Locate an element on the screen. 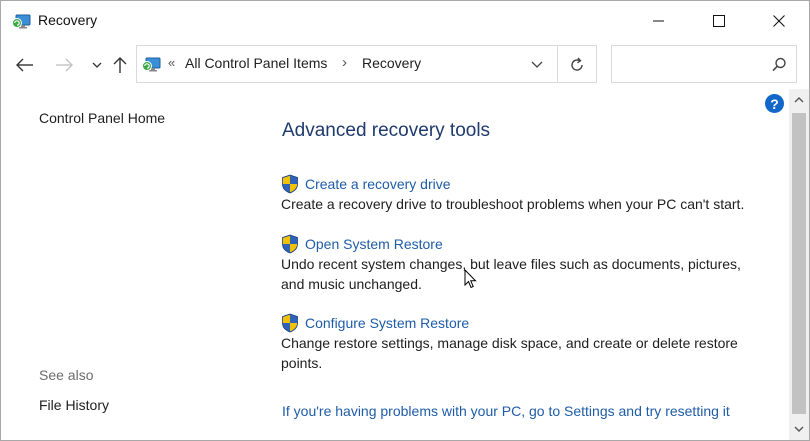  description-line: points. is located at coordinates (302, 362).